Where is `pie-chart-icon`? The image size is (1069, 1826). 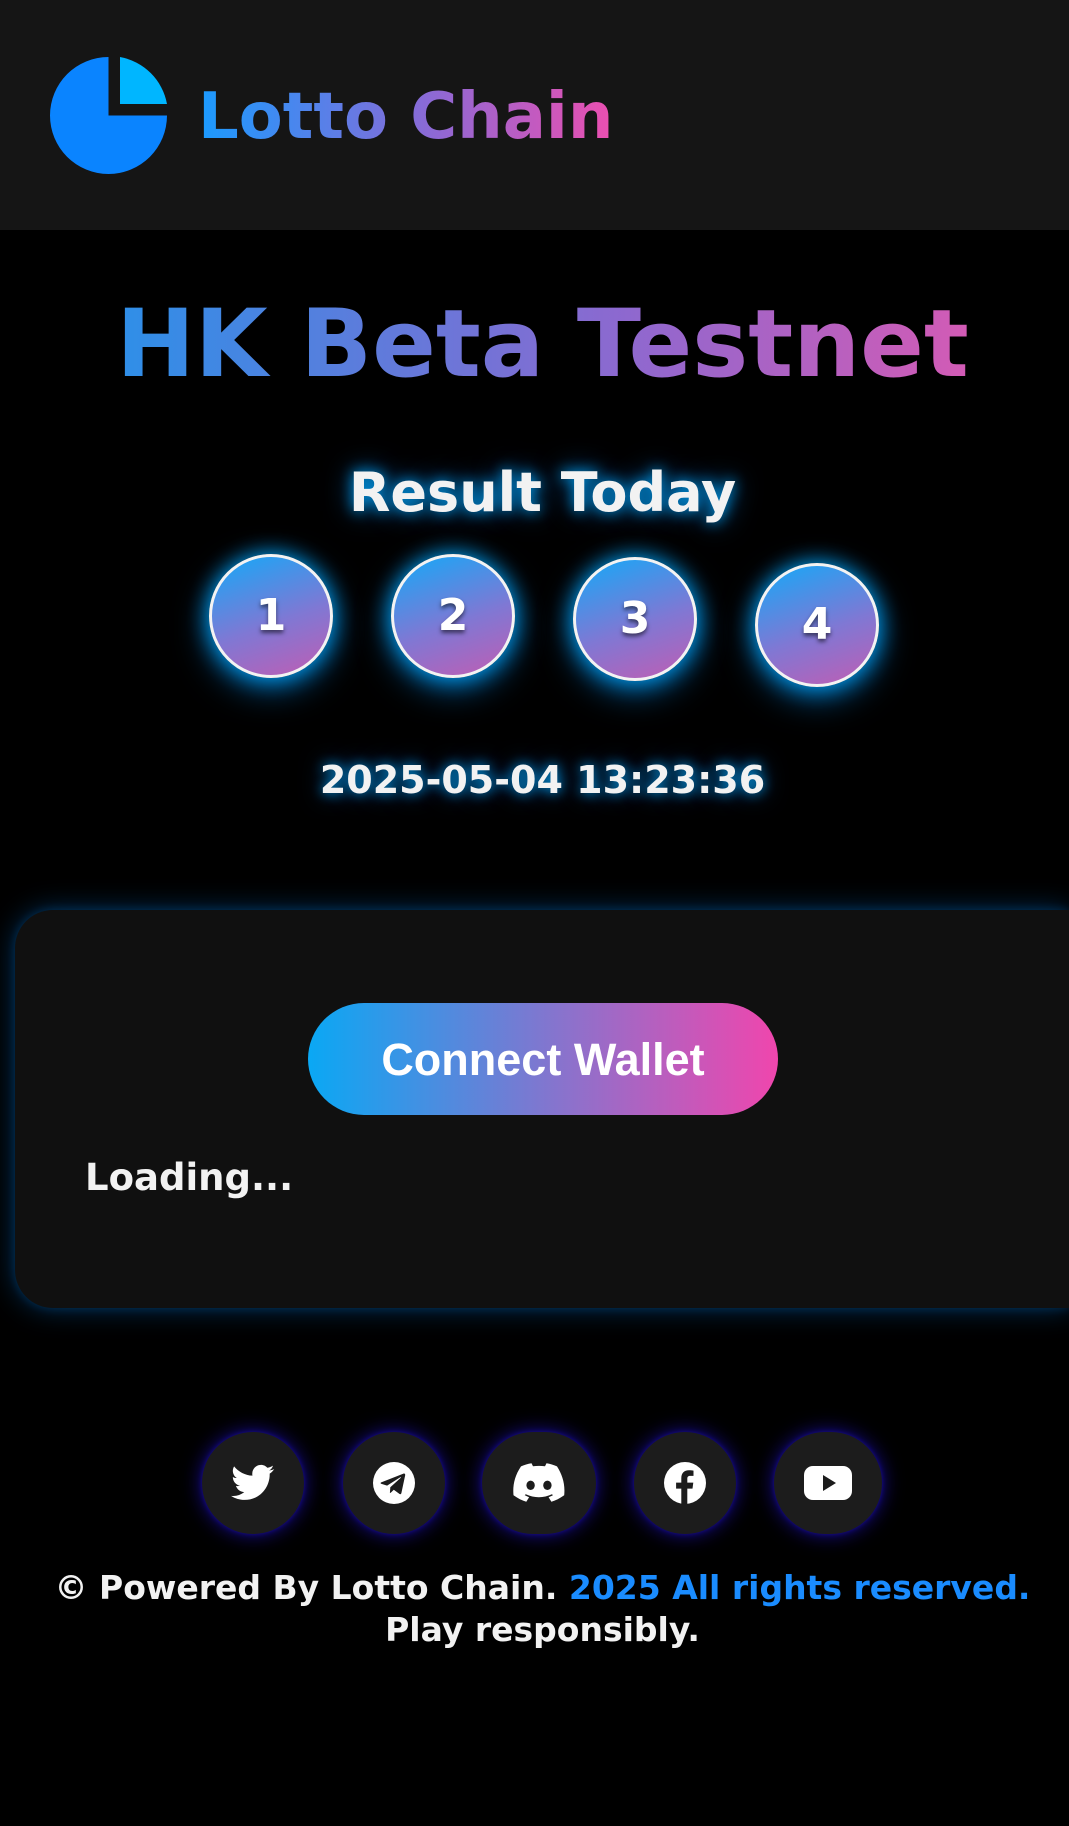
pie-chart-icon is located at coordinates (108, 115).